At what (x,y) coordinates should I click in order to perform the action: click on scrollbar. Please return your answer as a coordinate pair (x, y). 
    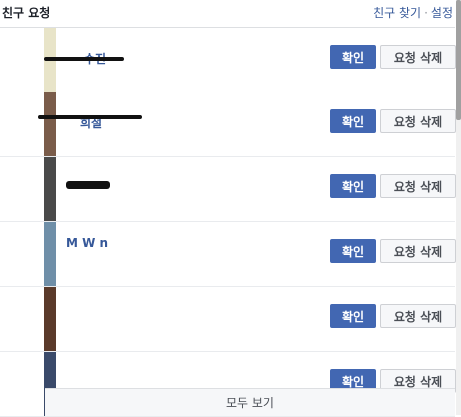
    Looking at the image, I should click on (458, 207).